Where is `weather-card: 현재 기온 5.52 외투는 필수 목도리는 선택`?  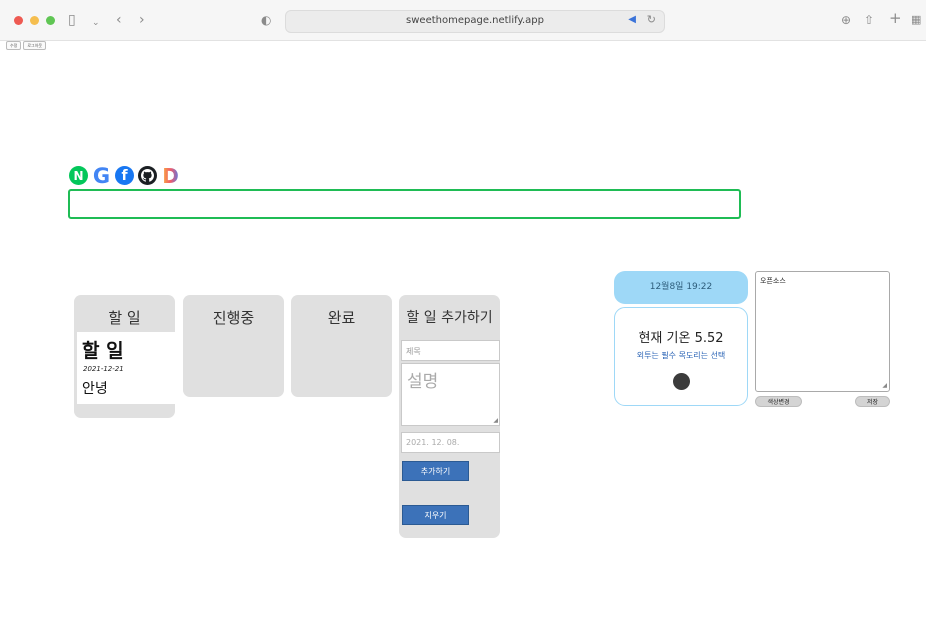 weather-card: 현재 기온 5.52 외투는 필수 목도리는 선택 is located at coordinates (681, 356).